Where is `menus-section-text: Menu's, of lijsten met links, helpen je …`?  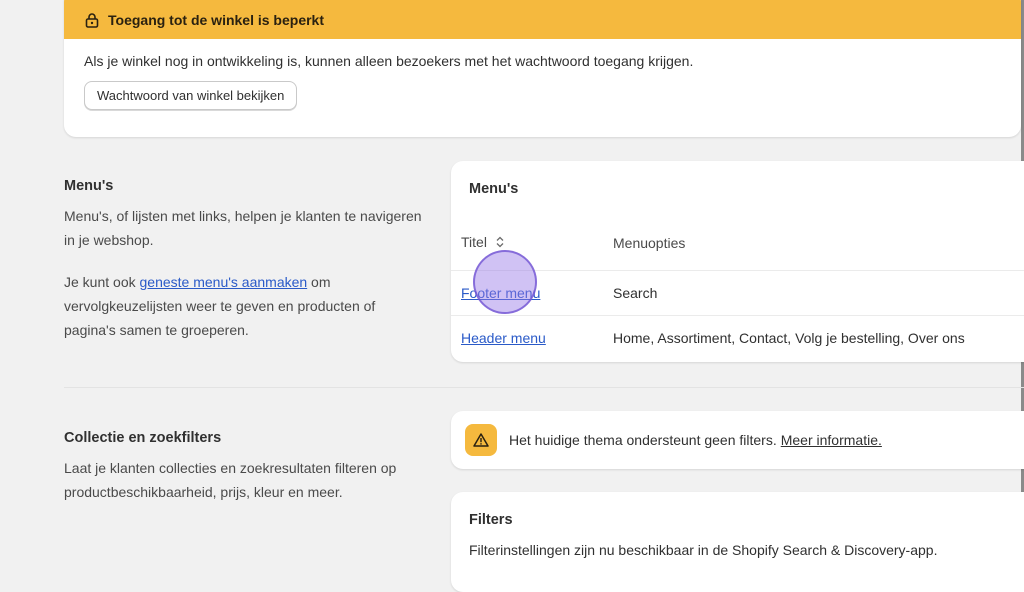 menus-section-text: Menu's, of lijsten met links, helpen je … is located at coordinates (243, 228).